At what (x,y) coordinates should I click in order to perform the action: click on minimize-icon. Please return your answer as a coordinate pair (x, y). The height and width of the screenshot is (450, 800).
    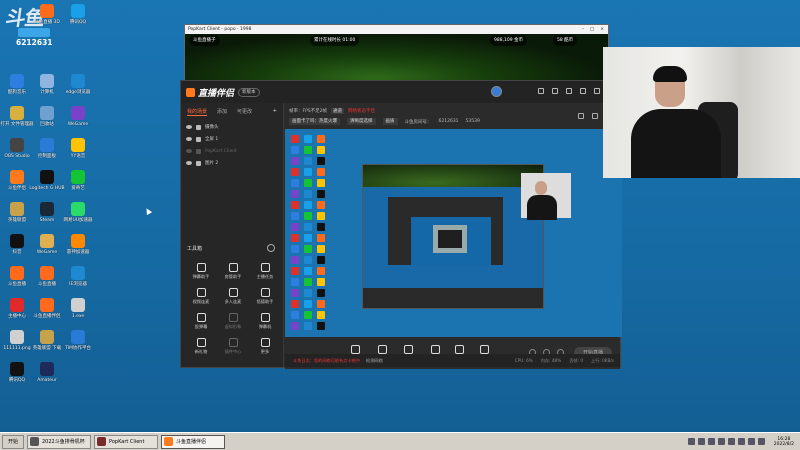
    Looking at the image, I should click on (597, 91).